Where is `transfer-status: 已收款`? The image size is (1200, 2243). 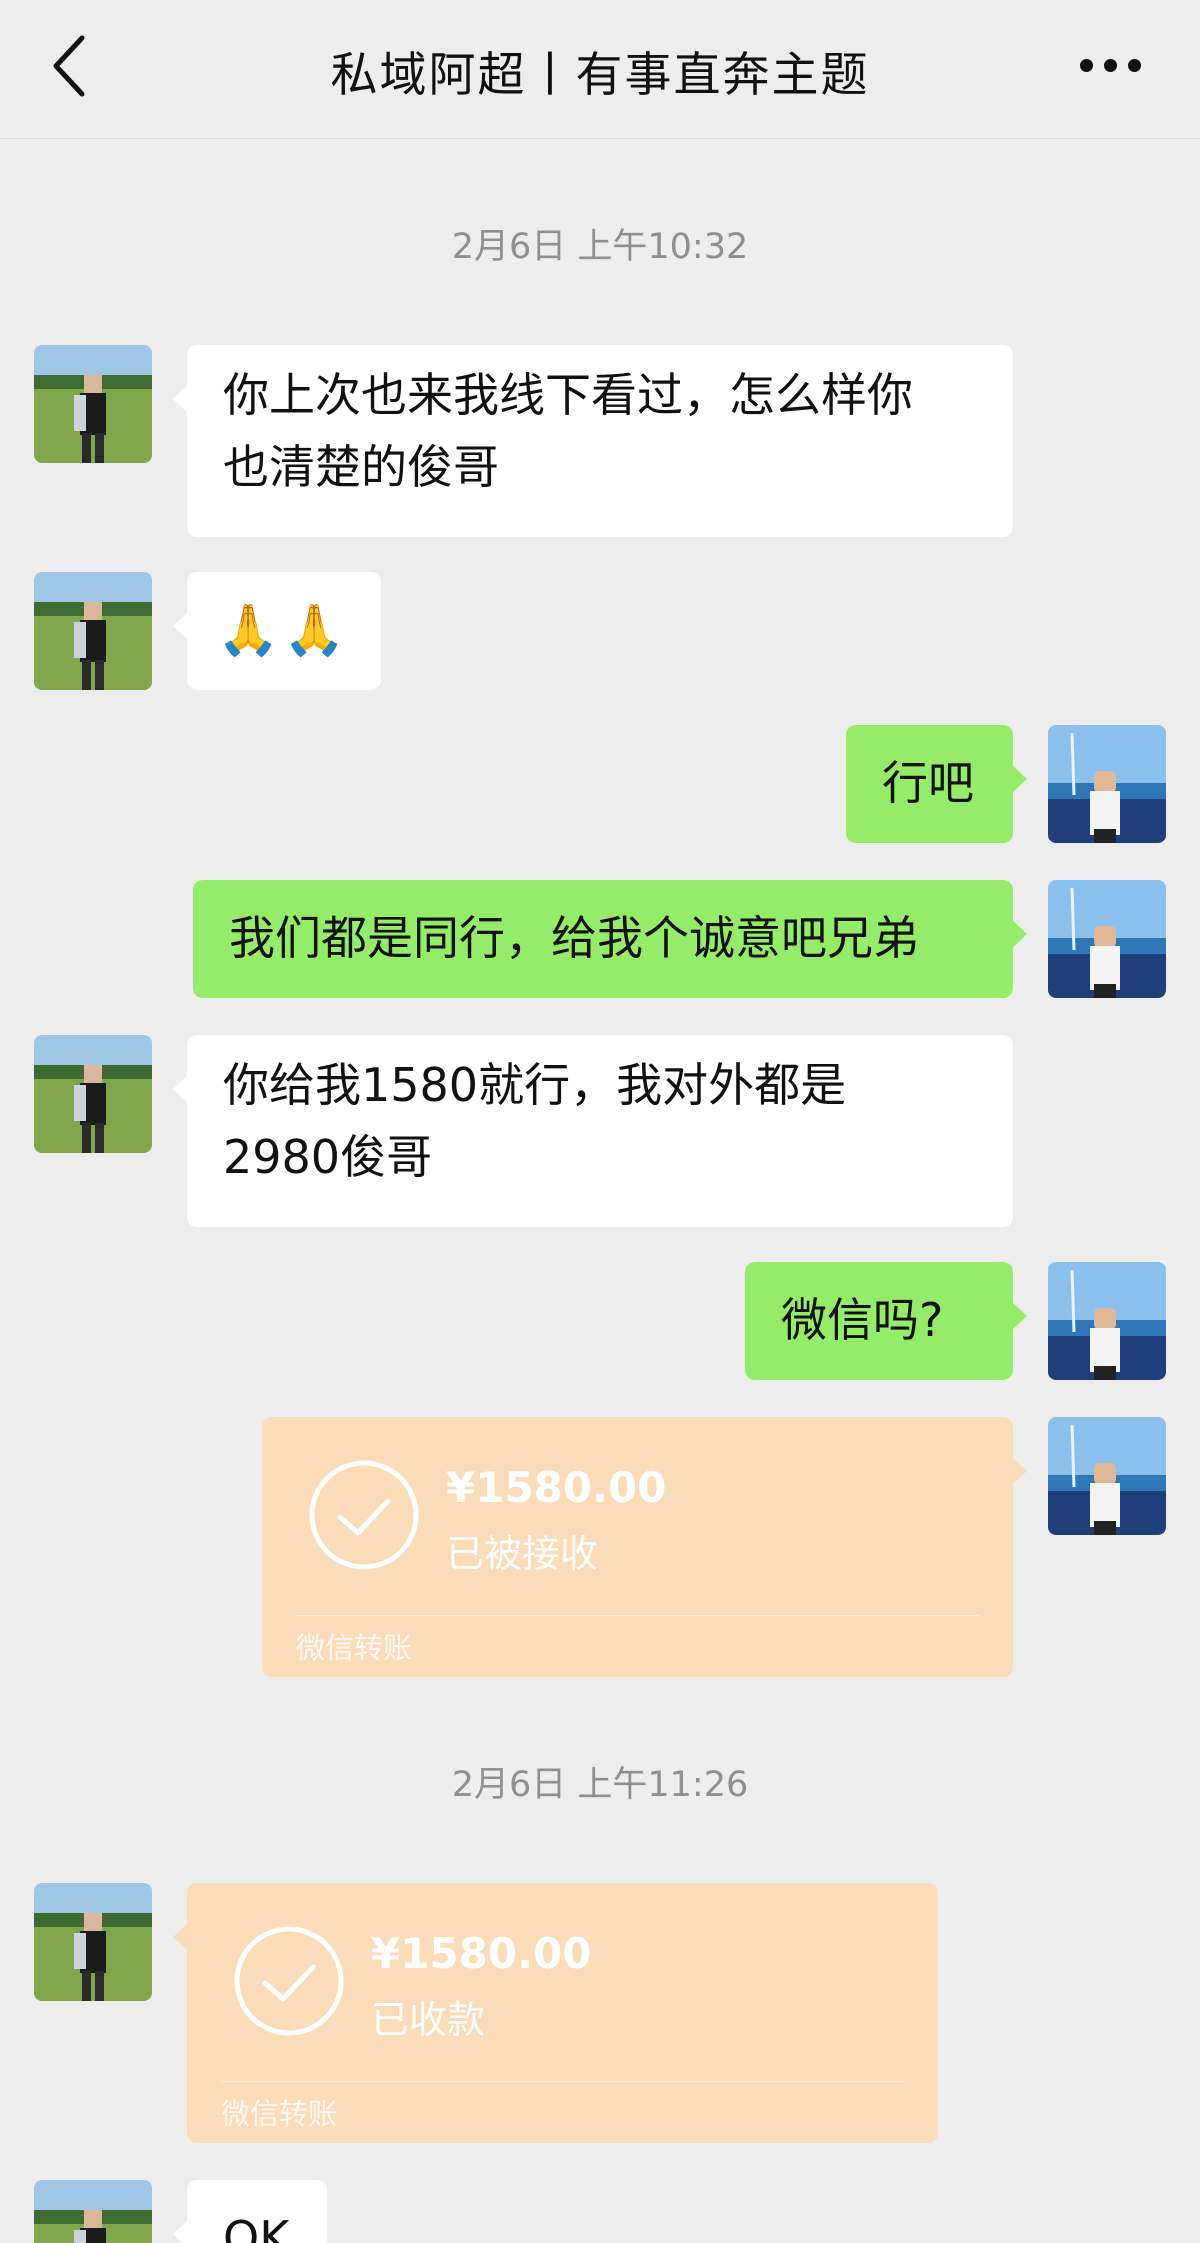
transfer-status: 已收款 is located at coordinates (428, 2020).